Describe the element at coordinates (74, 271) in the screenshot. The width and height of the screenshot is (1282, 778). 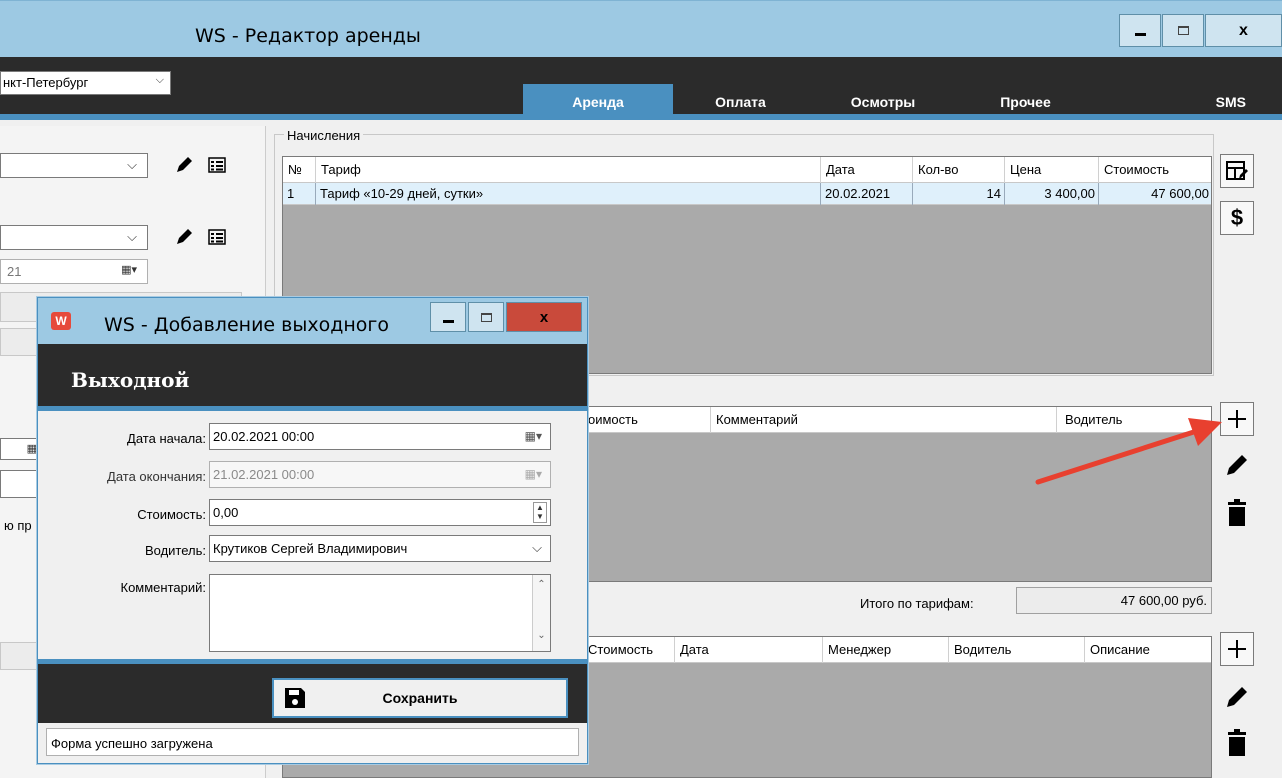
I see `left-date-field: 21 ▦▾` at that location.